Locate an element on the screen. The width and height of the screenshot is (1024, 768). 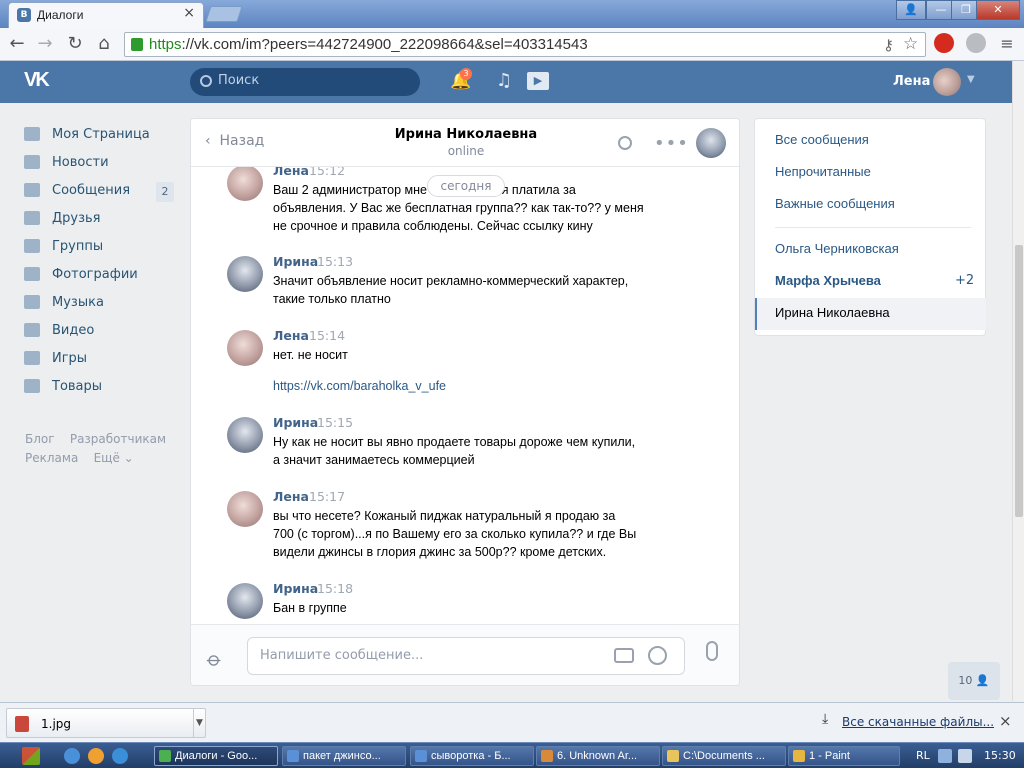
footer-link-blog: Блог is located at coordinates (40, 439).